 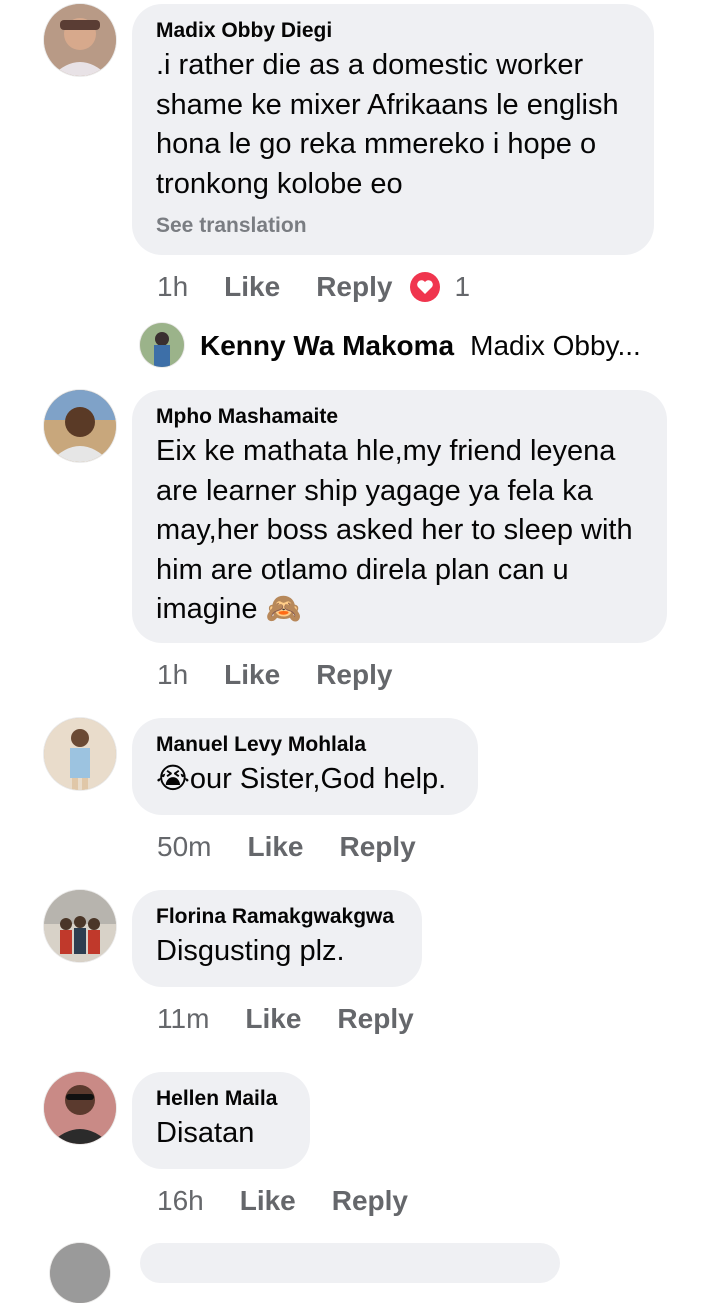 I want to click on see-translation-link: See translation, so click(x=393, y=226).